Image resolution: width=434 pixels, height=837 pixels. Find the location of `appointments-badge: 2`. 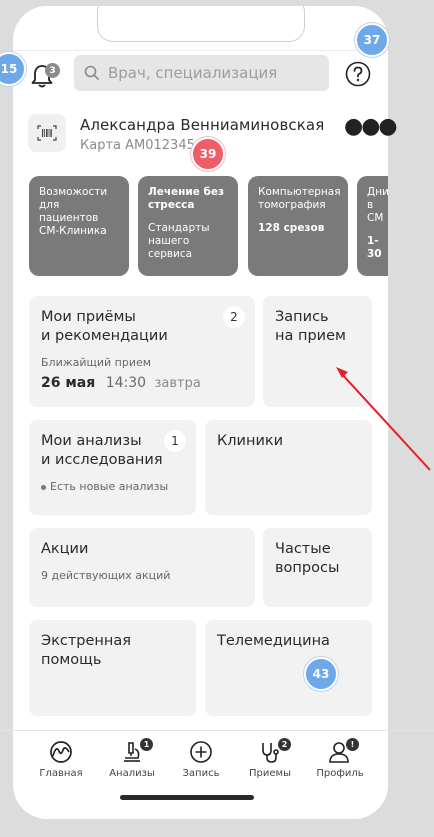

appointments-badge: 2 is located at coordinates (284, 744).